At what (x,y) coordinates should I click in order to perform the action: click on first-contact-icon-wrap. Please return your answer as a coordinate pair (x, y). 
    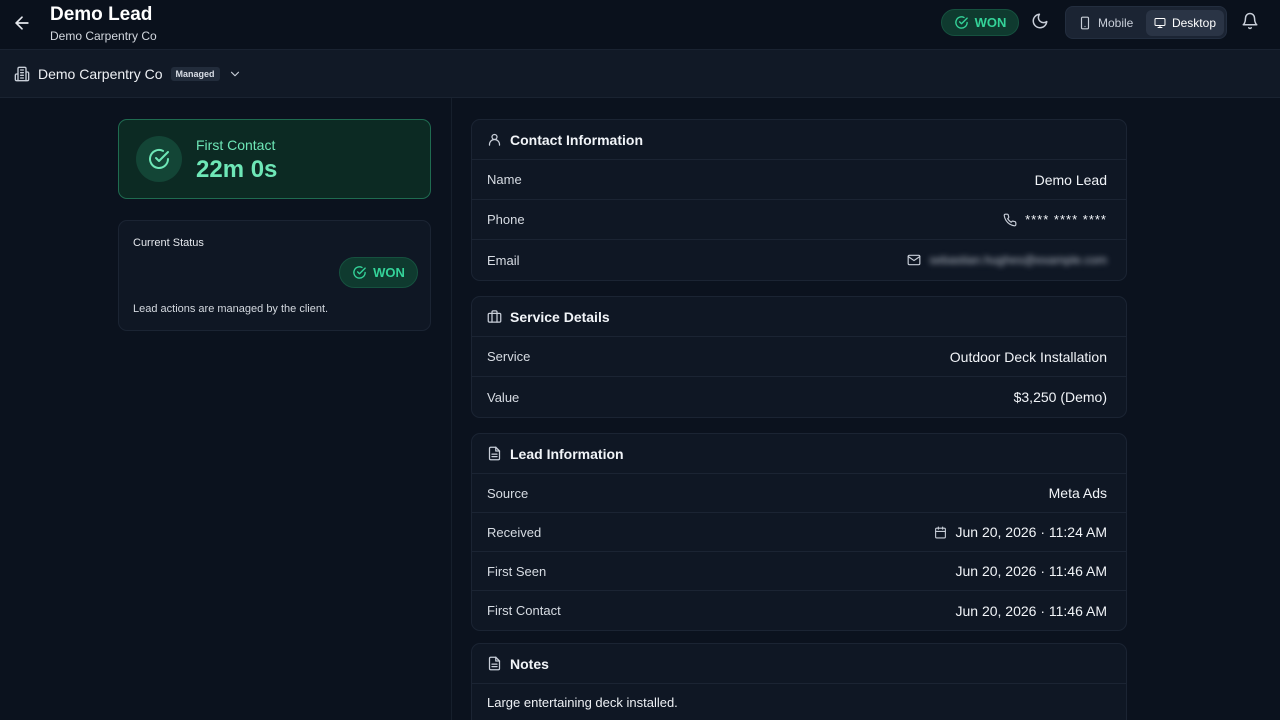
    Looking at the image, I should click on (159, 159).